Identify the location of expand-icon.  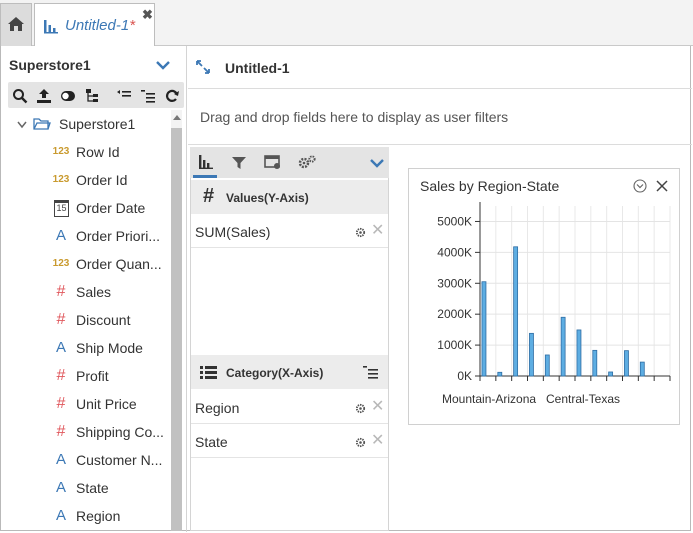
(203, 67).